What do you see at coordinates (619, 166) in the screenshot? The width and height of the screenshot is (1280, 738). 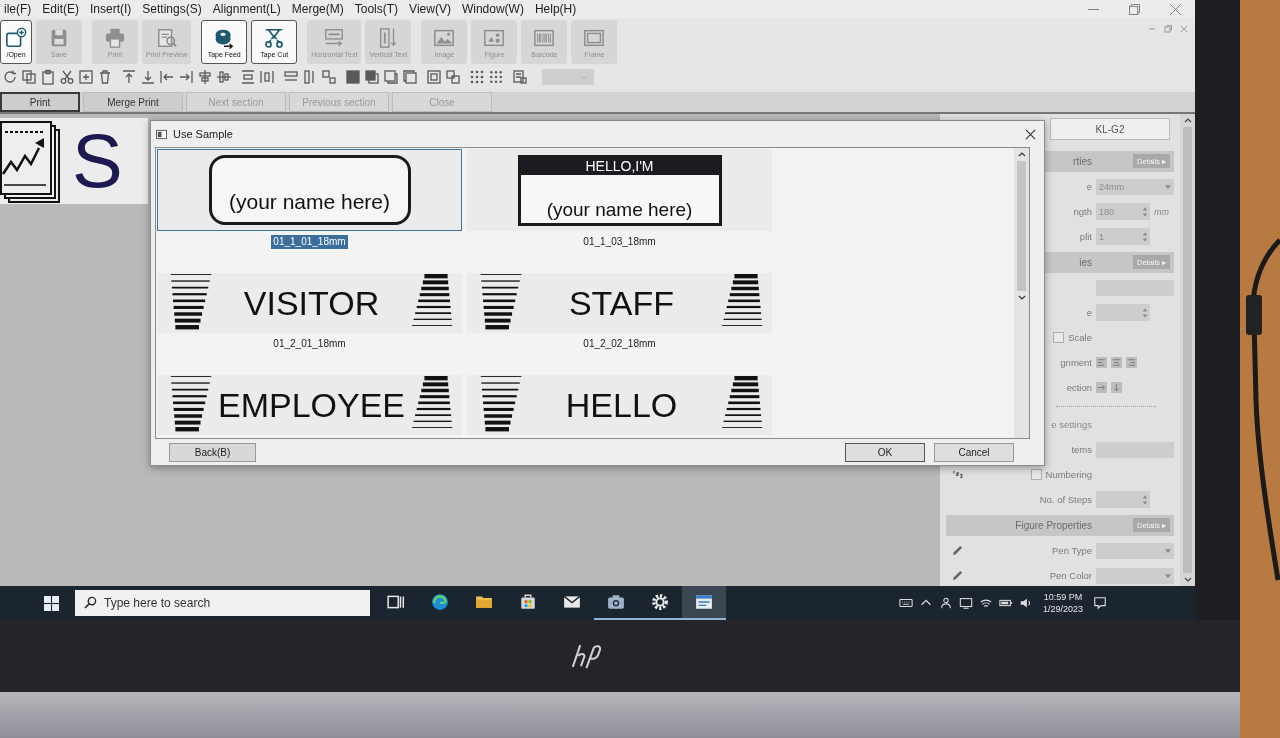 I see `header-band: HELLO,I'M` at bounding box center [619, 166].